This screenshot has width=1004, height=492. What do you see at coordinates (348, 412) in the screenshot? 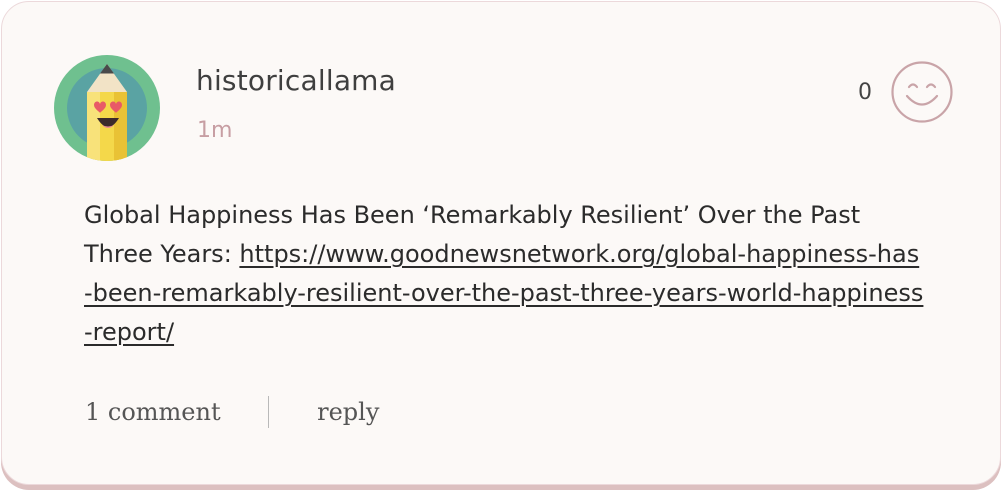
I see `reply-button: reply` at bounding box center [348, 412].